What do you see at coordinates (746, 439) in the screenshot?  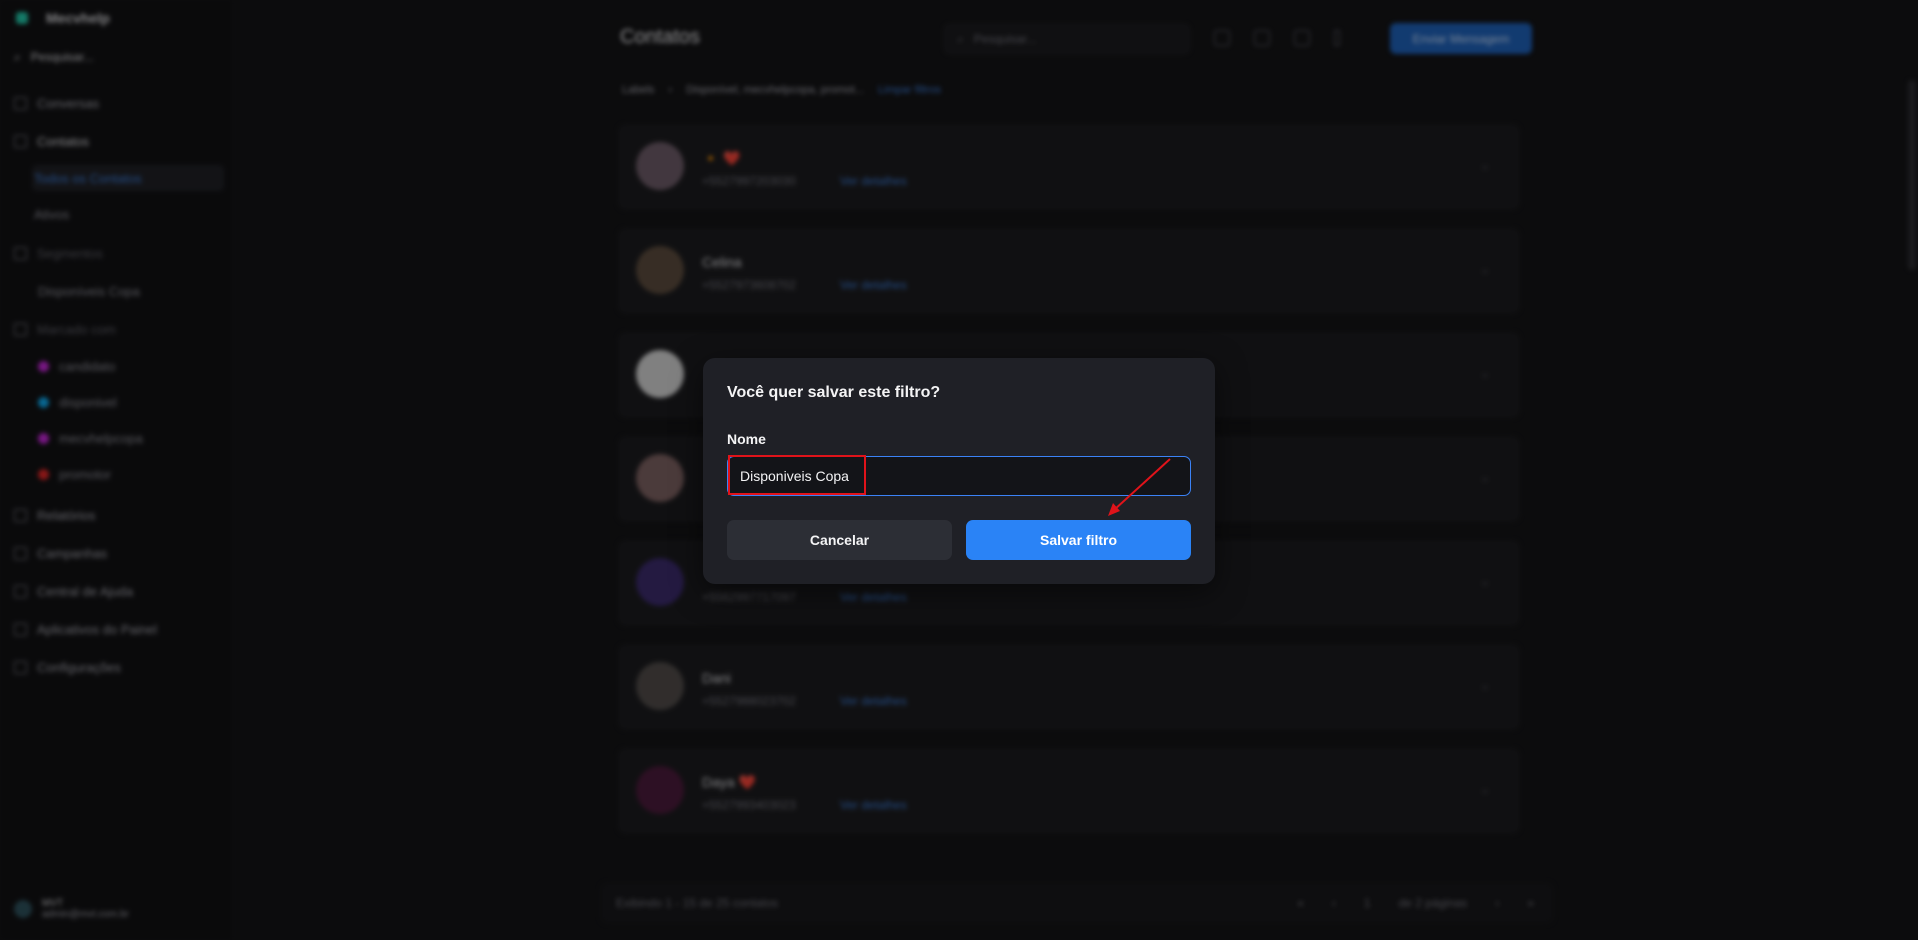 I see `name-field-label: Nome` at bounding box center [746, 439].